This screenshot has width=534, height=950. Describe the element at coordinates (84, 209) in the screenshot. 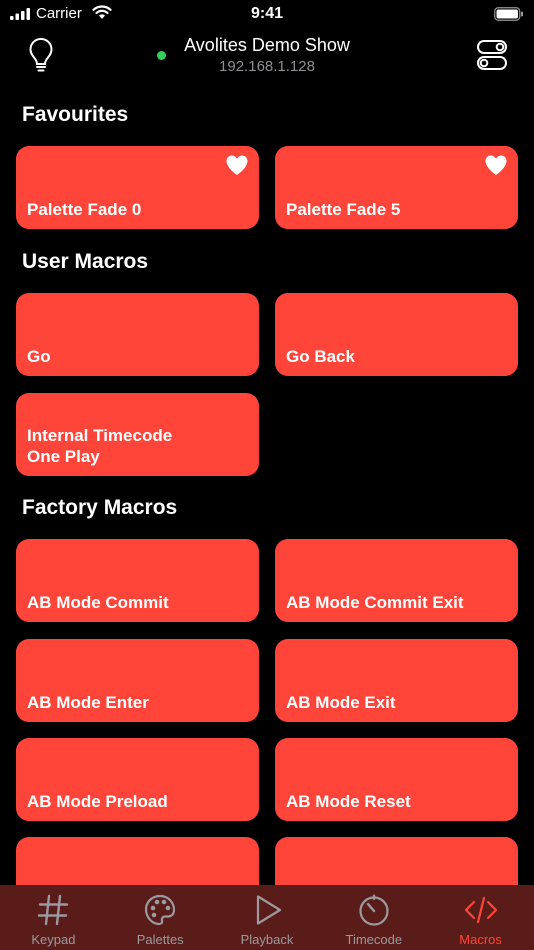

I see `macro-label: Palette Fade 0` at that location.